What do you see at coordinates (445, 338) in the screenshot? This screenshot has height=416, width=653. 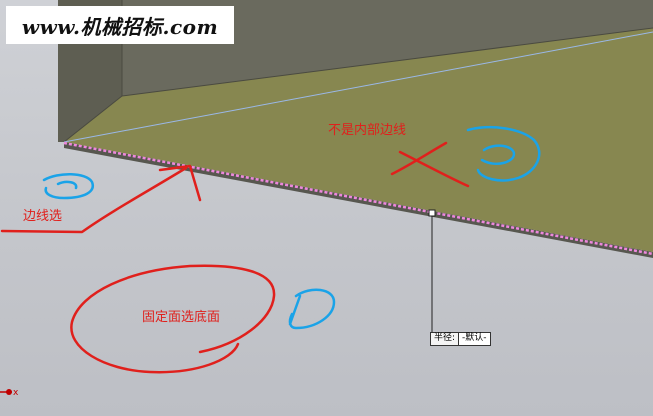 I see `radius-label: 半径:` at bounding box center [445, 338].